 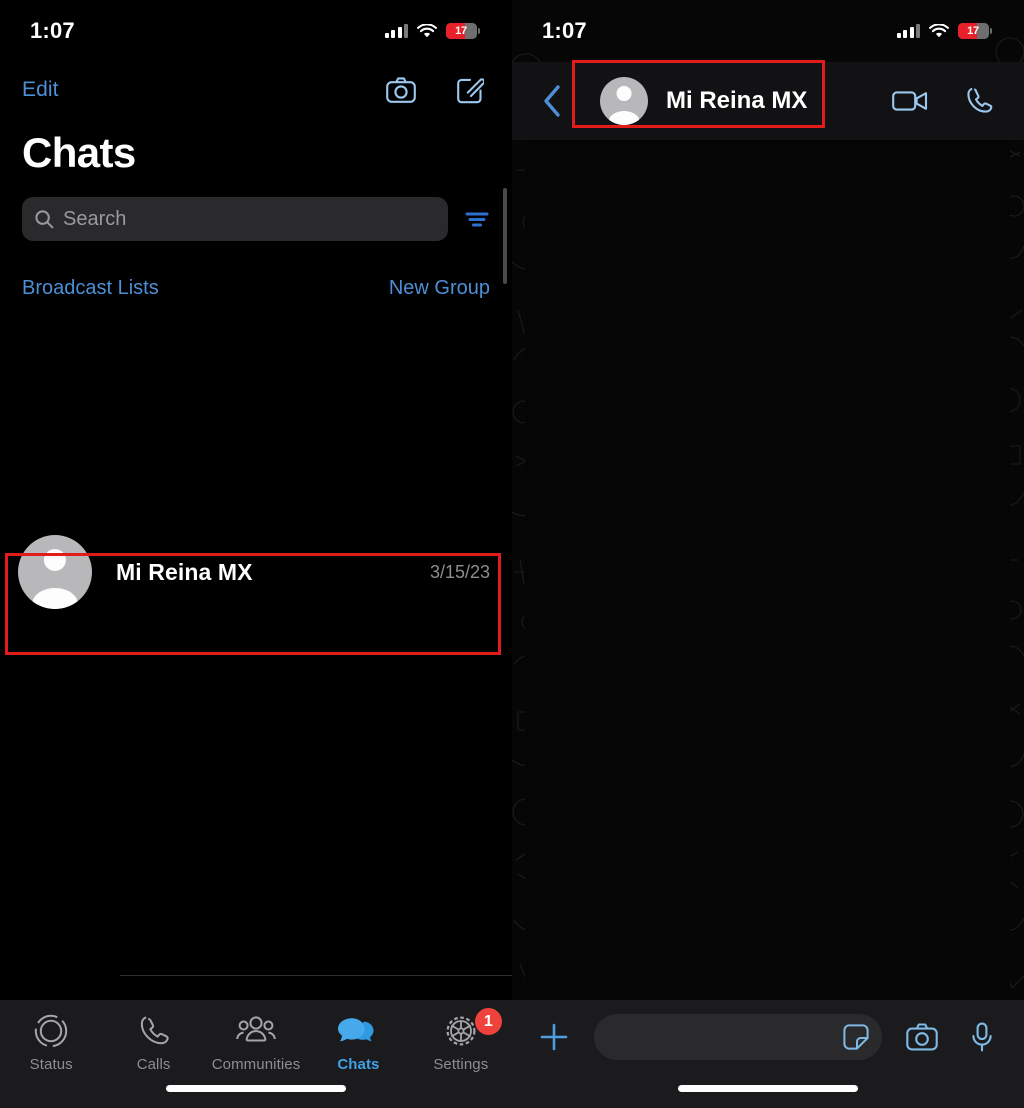 What do you see at coordinates (256, 270) in the screenshot?
I see `quick-links-row: Broadcast Lists New Group` at bounding box center [256, 270].